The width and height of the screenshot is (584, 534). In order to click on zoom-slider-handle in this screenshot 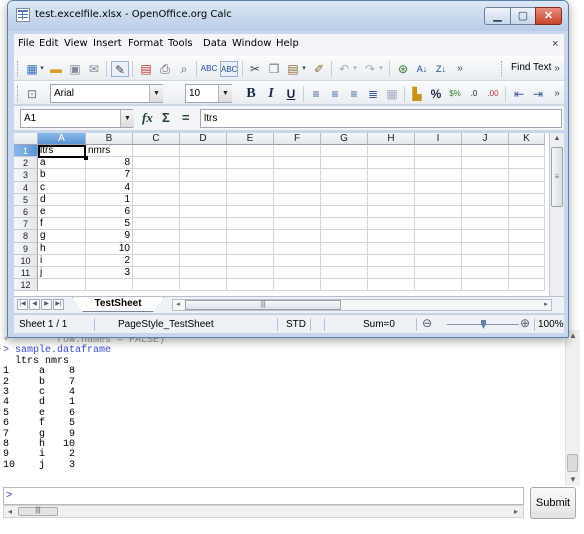, I will do `click(483, 324)`.